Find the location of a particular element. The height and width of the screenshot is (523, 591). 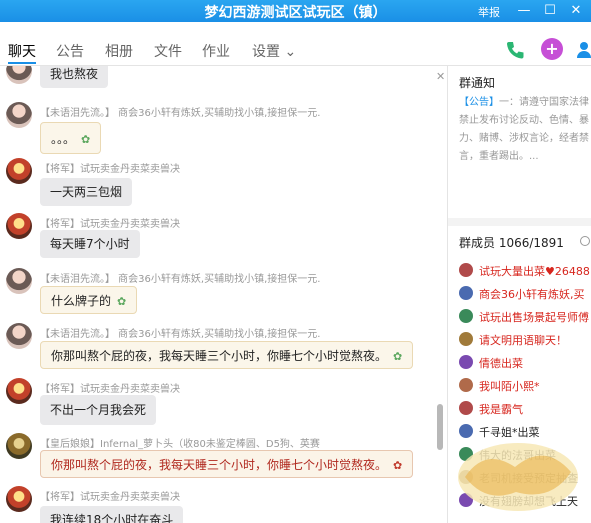

member-name: 商会36小轩有炼妖,买 is located at coordinates (532, 294).